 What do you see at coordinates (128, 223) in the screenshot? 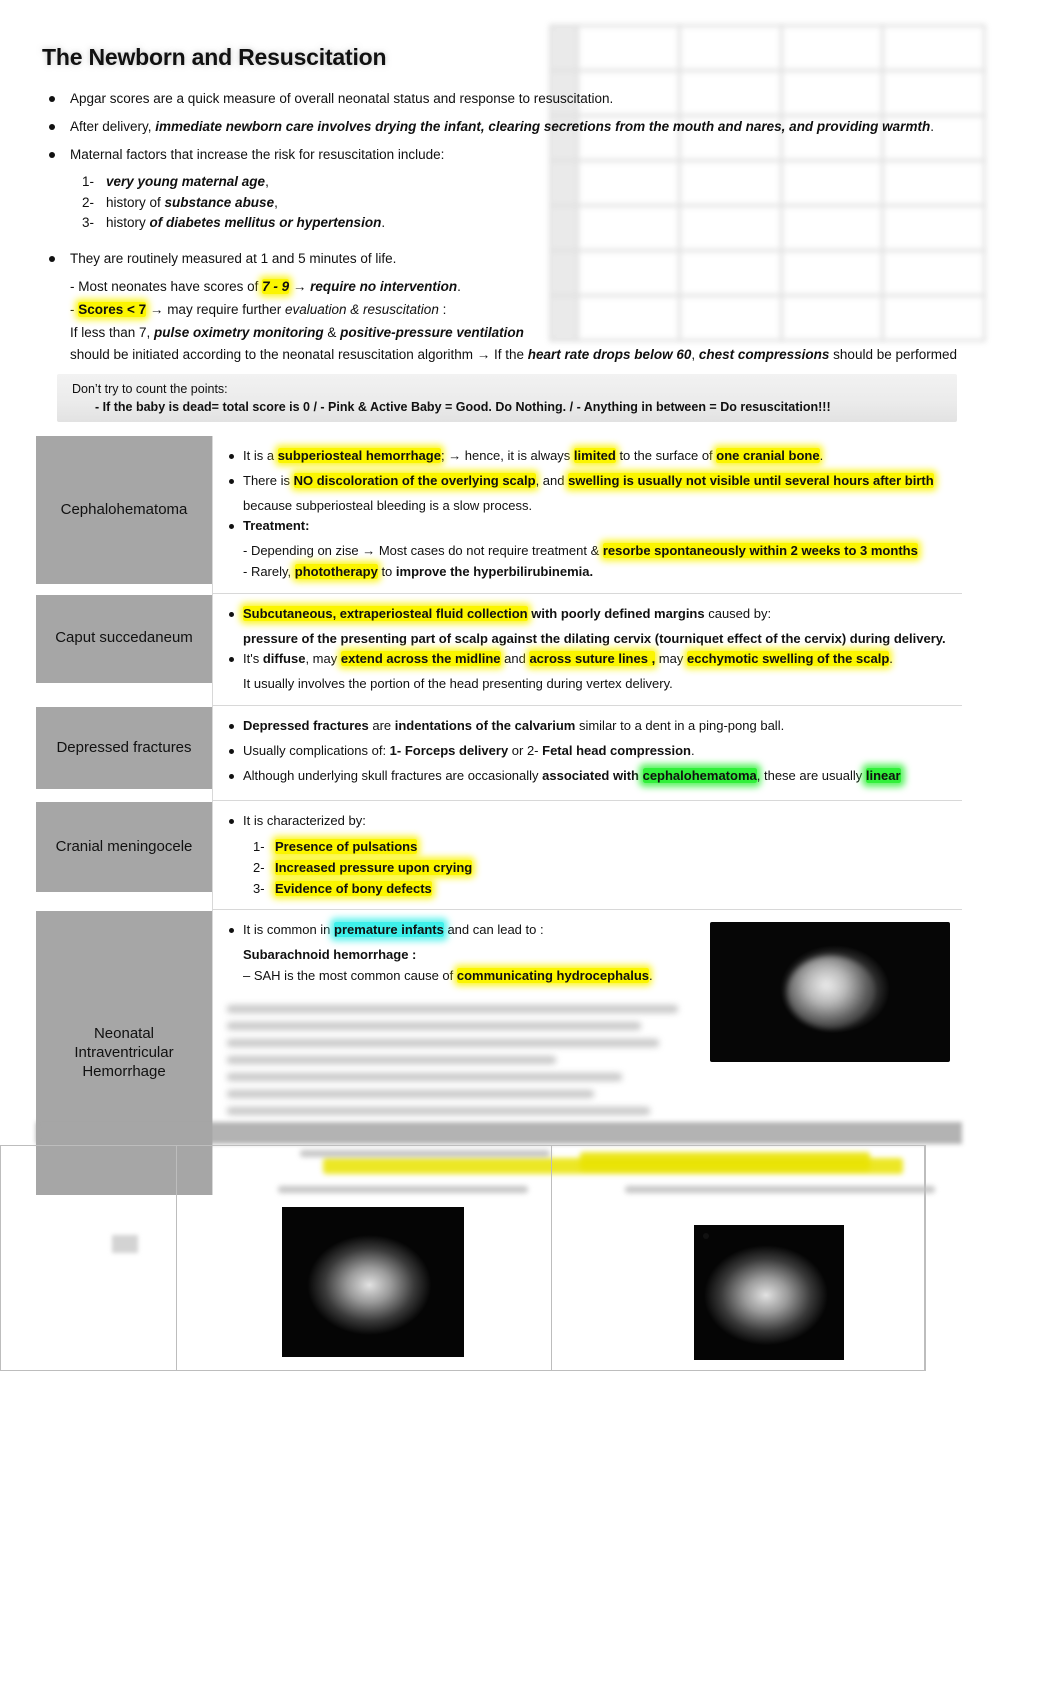
I see `text-run: history` at bounding box center [128, 223].